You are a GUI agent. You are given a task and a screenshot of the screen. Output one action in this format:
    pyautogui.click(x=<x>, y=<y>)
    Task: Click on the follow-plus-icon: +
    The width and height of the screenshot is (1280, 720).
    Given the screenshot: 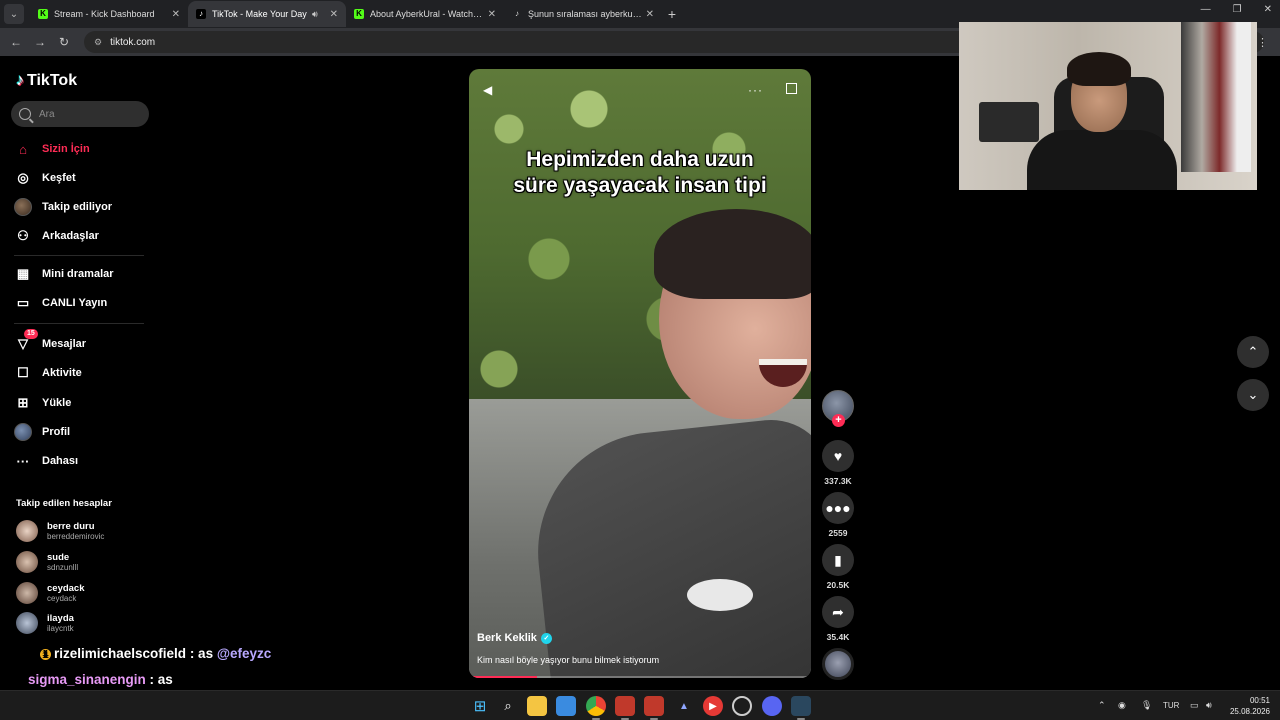 What is the action you would take?
    pyautogui.click(x=838, y=420)
    